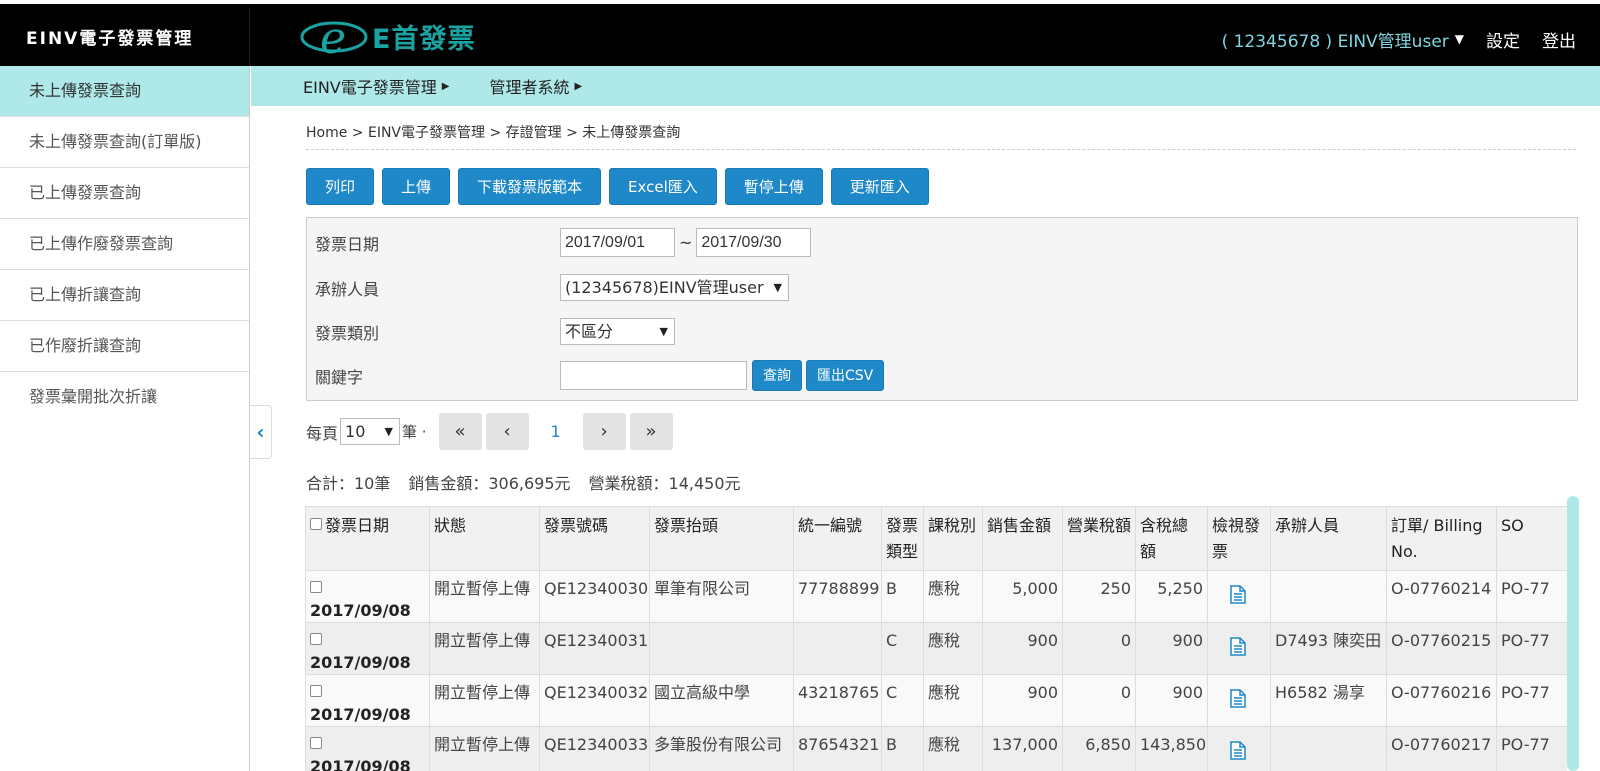 This screenshot has height=771, width=1600. Describe the element at coordinates (1328, 538) in the screenshot. I see `col-handler: 承辦人員` at that location.